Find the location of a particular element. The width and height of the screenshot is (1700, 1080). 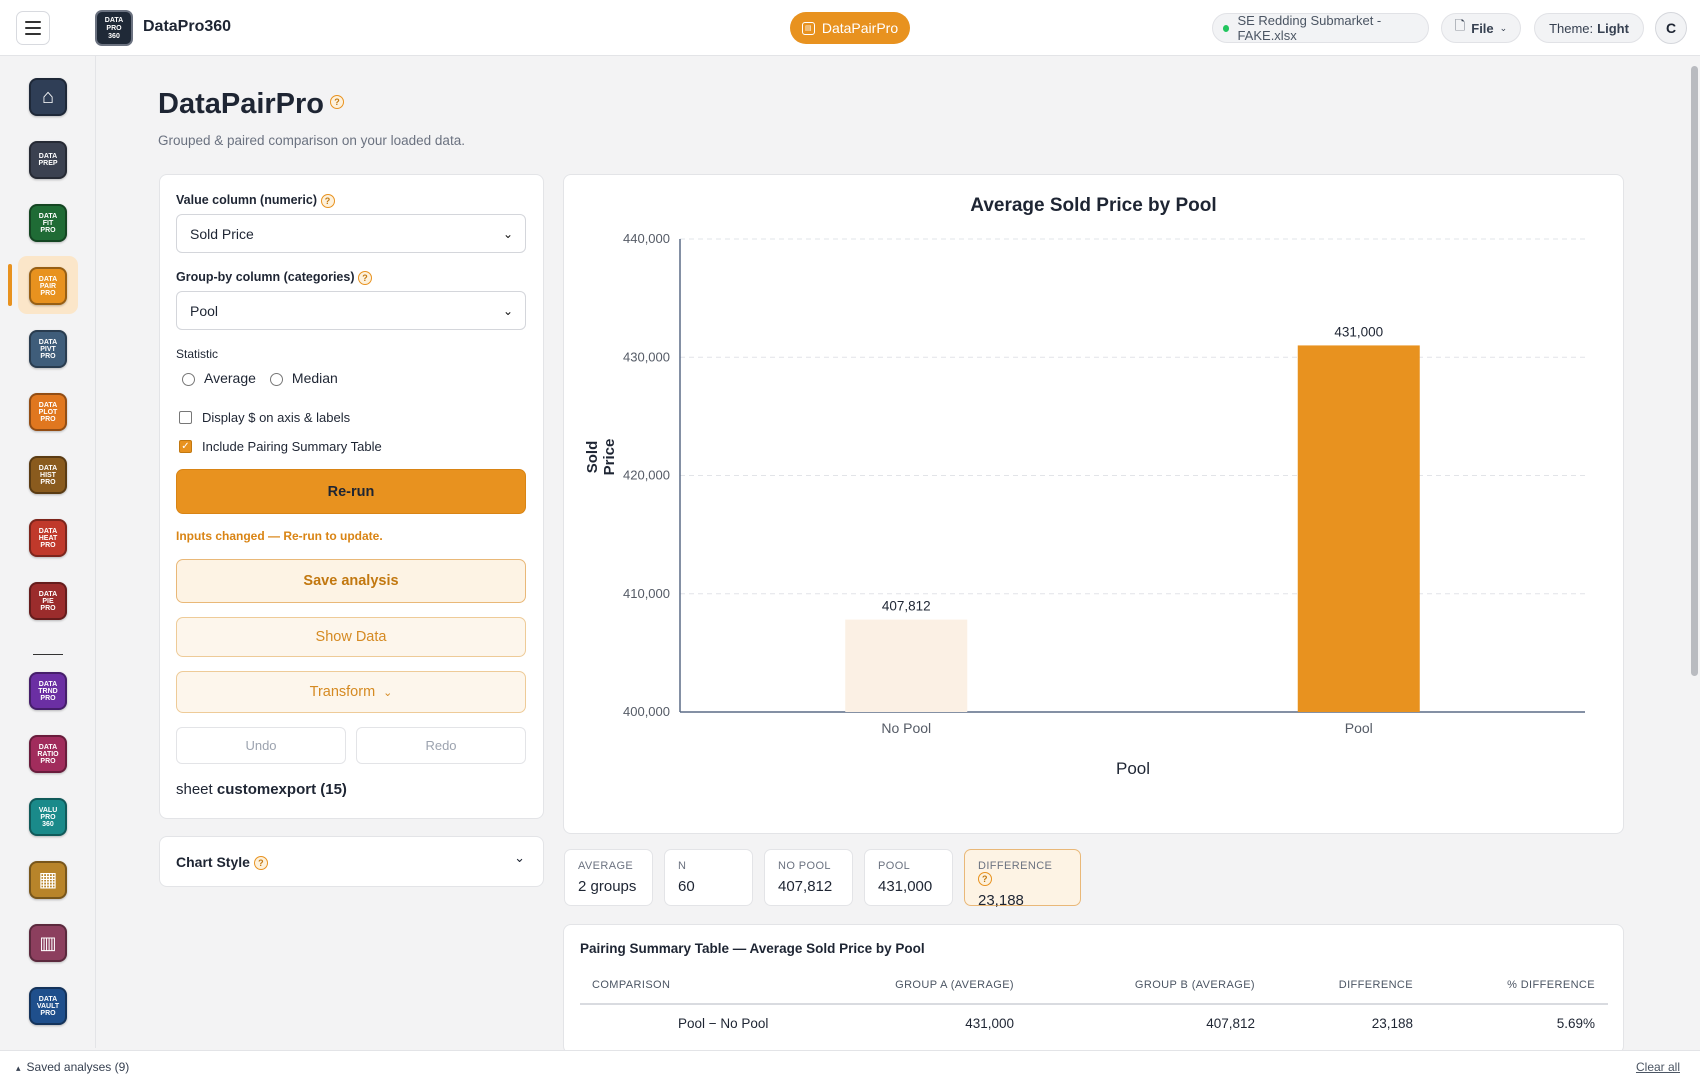

sidebar-divider is located at coordinates (48, 654).